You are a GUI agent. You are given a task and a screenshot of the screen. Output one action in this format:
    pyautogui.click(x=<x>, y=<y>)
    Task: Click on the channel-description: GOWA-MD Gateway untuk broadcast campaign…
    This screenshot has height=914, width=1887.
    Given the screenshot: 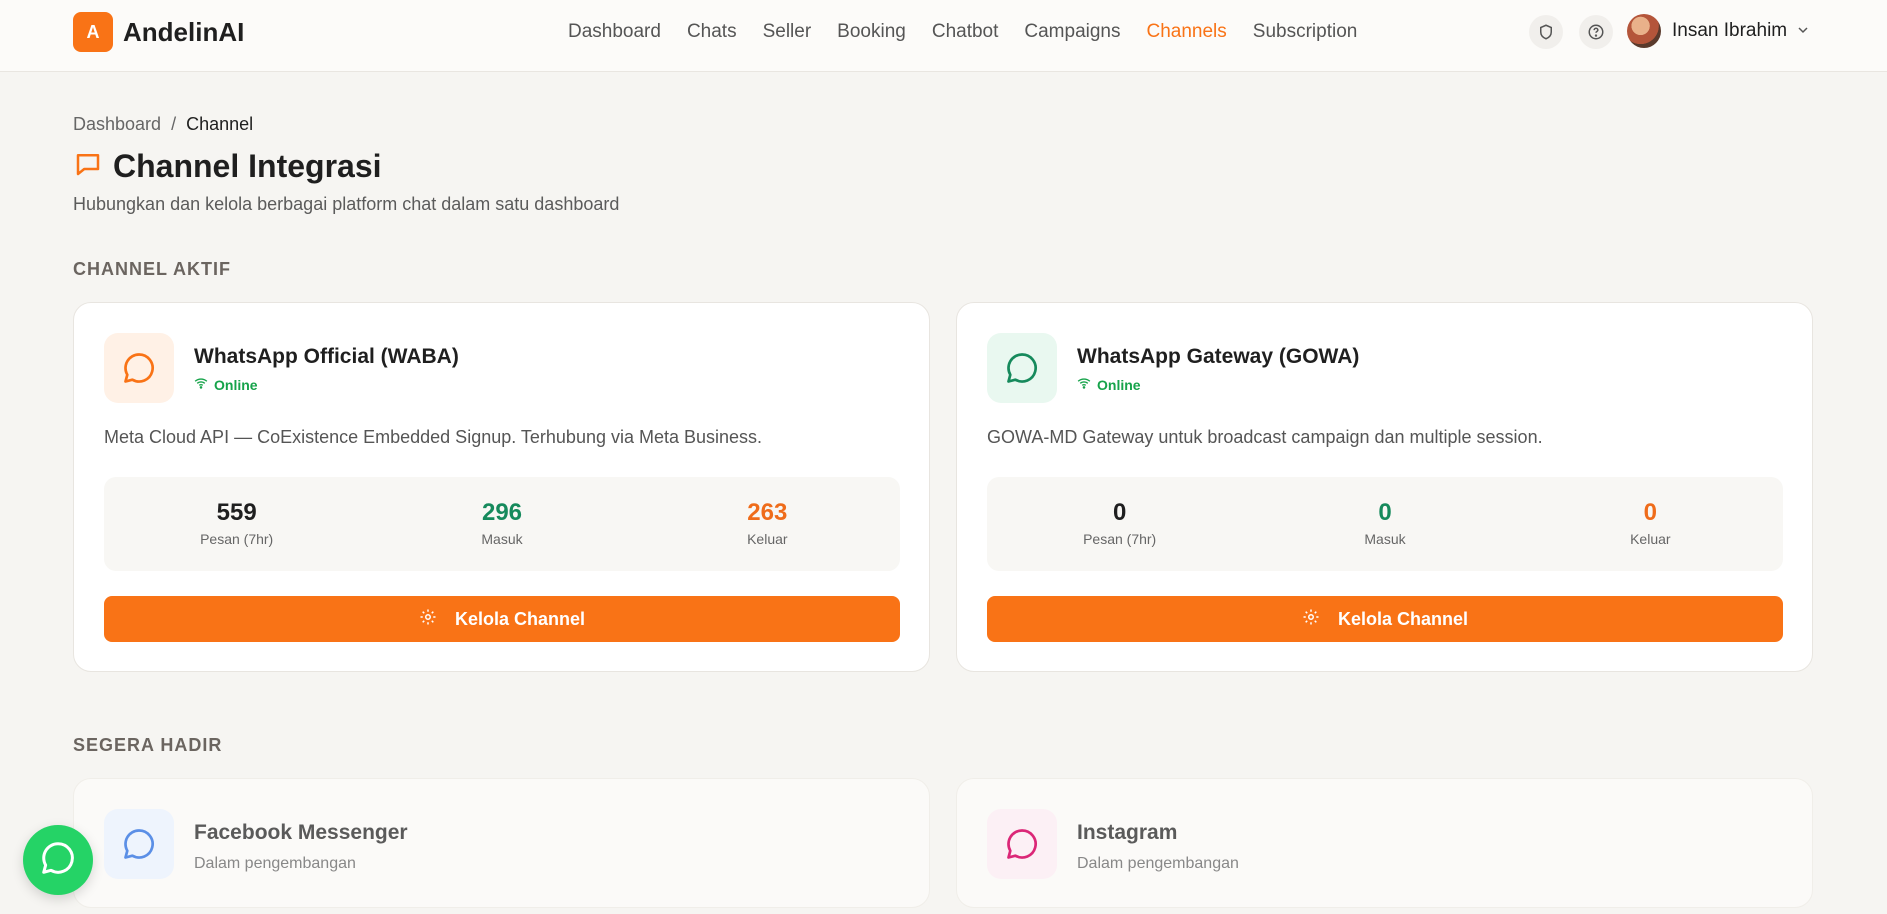 What is the action you would take?
    pyautogui.click(x=1265, y=437)
    